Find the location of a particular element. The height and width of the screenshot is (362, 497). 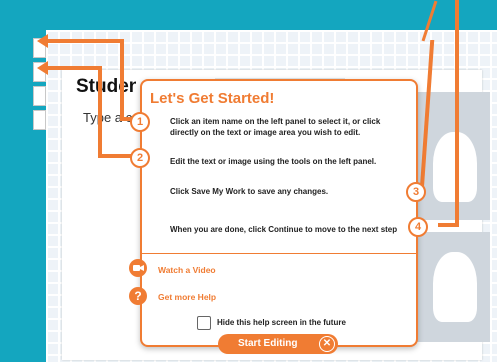

step-2-number: 2 is located at coordinates (140, 158).